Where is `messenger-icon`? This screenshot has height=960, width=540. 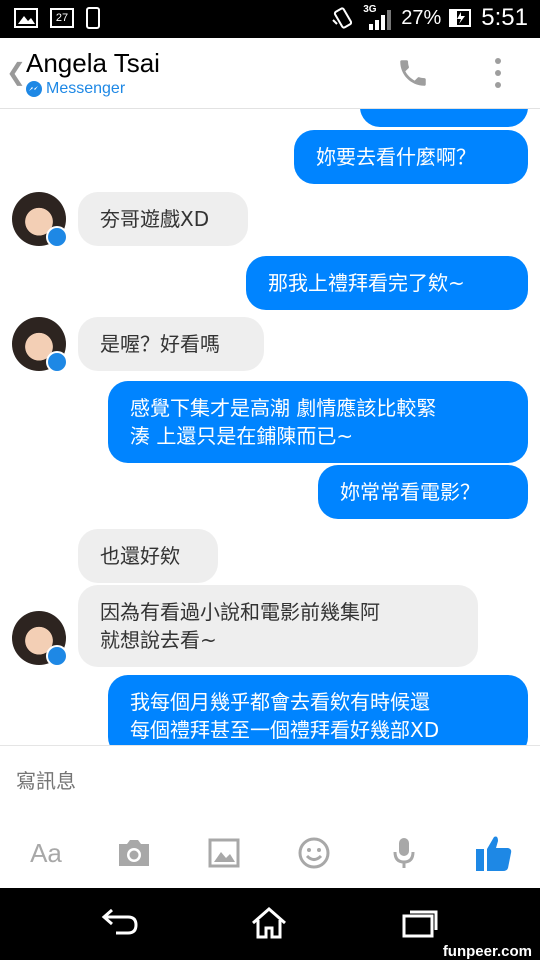 messenger-icon is located at coordinates (34, 89).